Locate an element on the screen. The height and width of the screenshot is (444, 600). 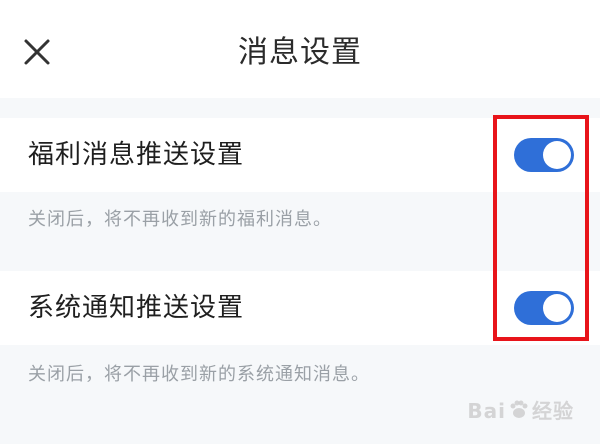
setting-label-system: 系统通知推送设置 is located at coordinates (136, 308).